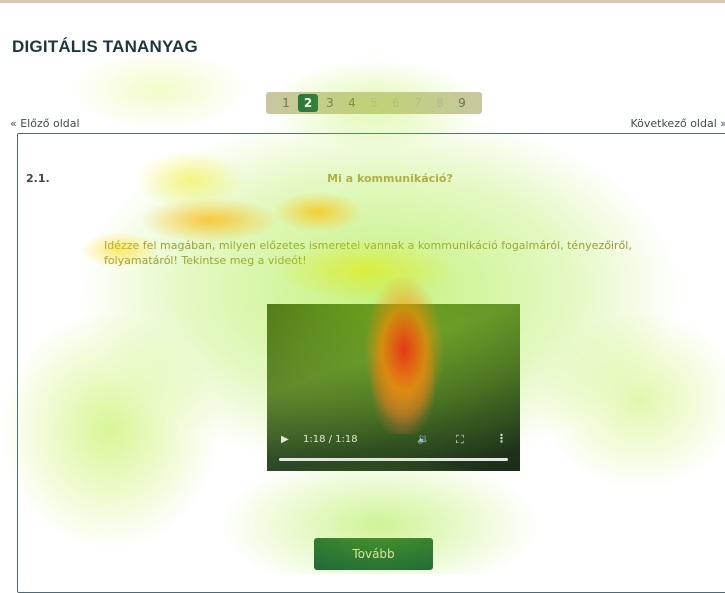 The height and width of the screenshot is (593, 725). I want to click on video-player: ▶ 1:18 / 1:18 🔉 ⛶ ⋮, so click(393, 387).